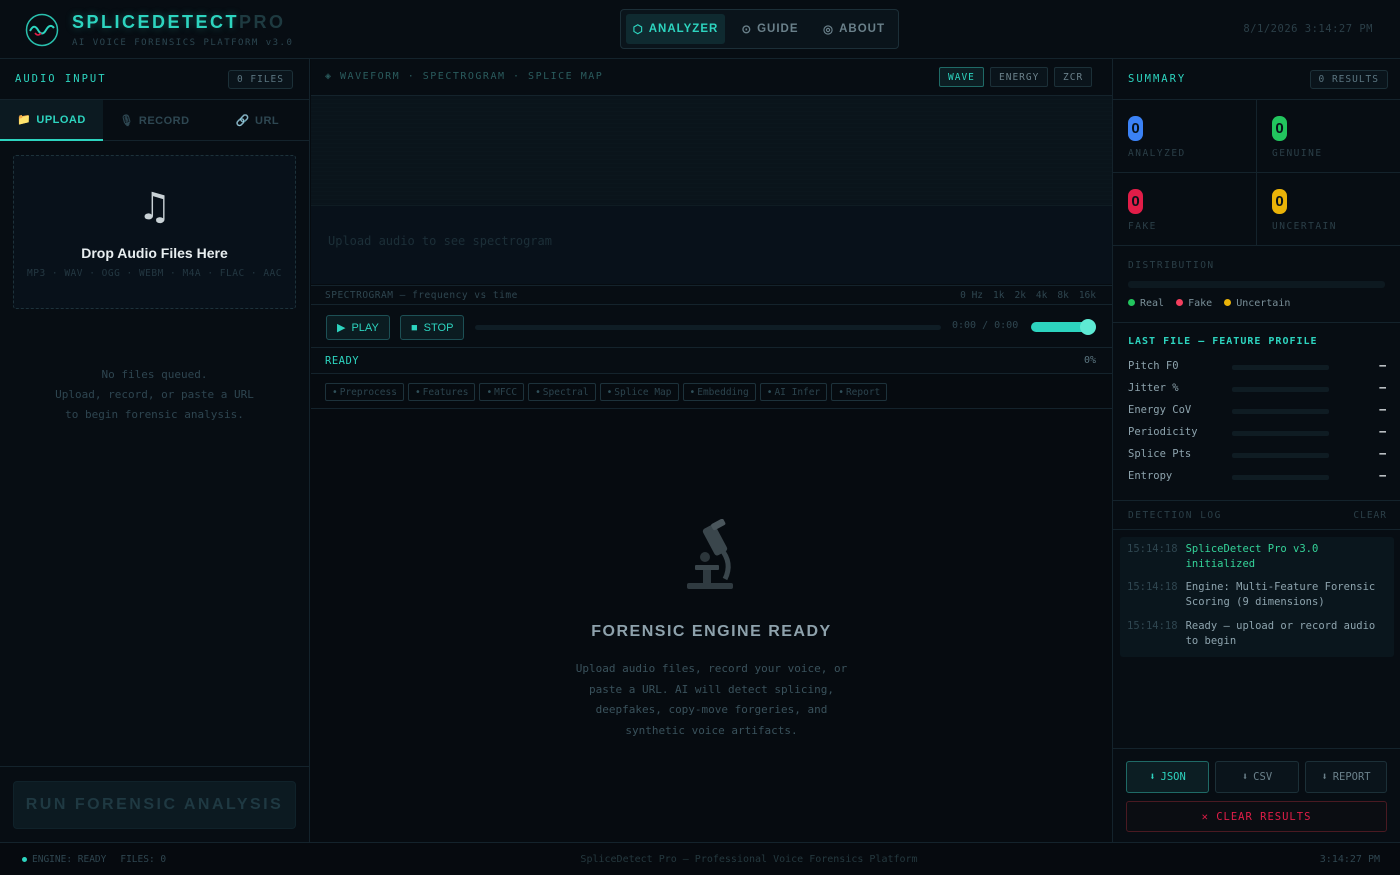 Image resolution: width=1400 pixels, height=875 pixels. Describe the element at coordinates (502, 392) in the screenshot. I see `stage-chip: MFCC` at that location.